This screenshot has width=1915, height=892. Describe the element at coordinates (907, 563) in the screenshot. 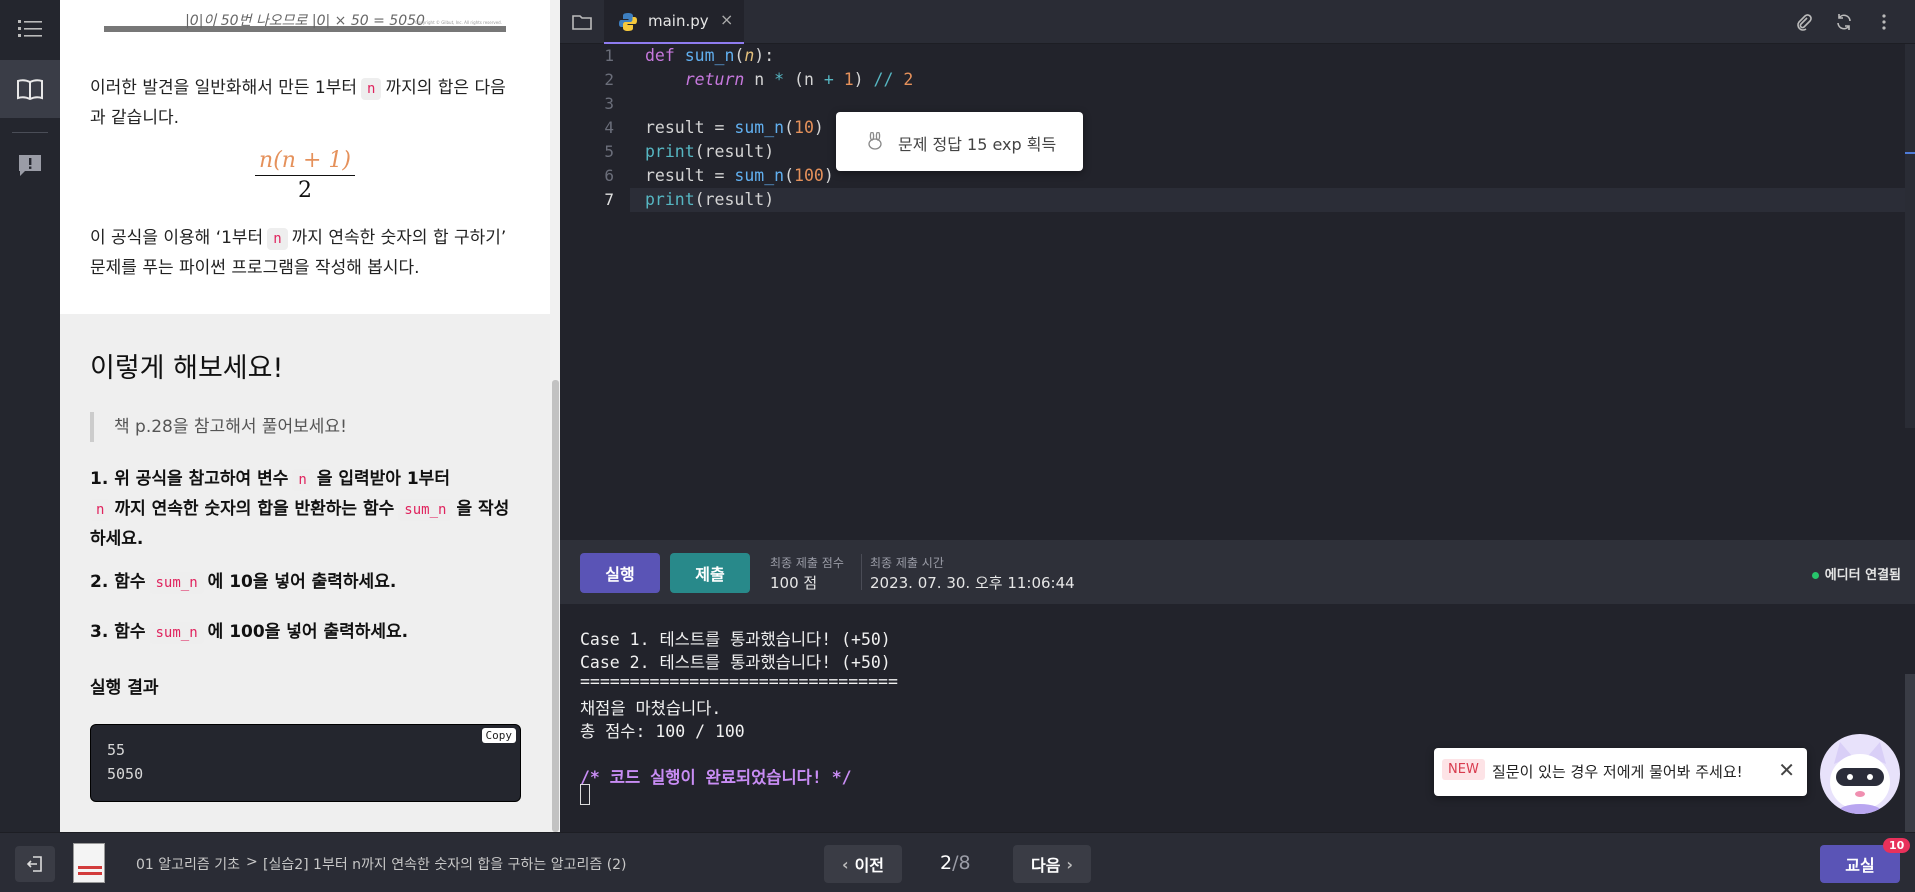

I see `submit-time-label: 최종 제출 시간` at that location.